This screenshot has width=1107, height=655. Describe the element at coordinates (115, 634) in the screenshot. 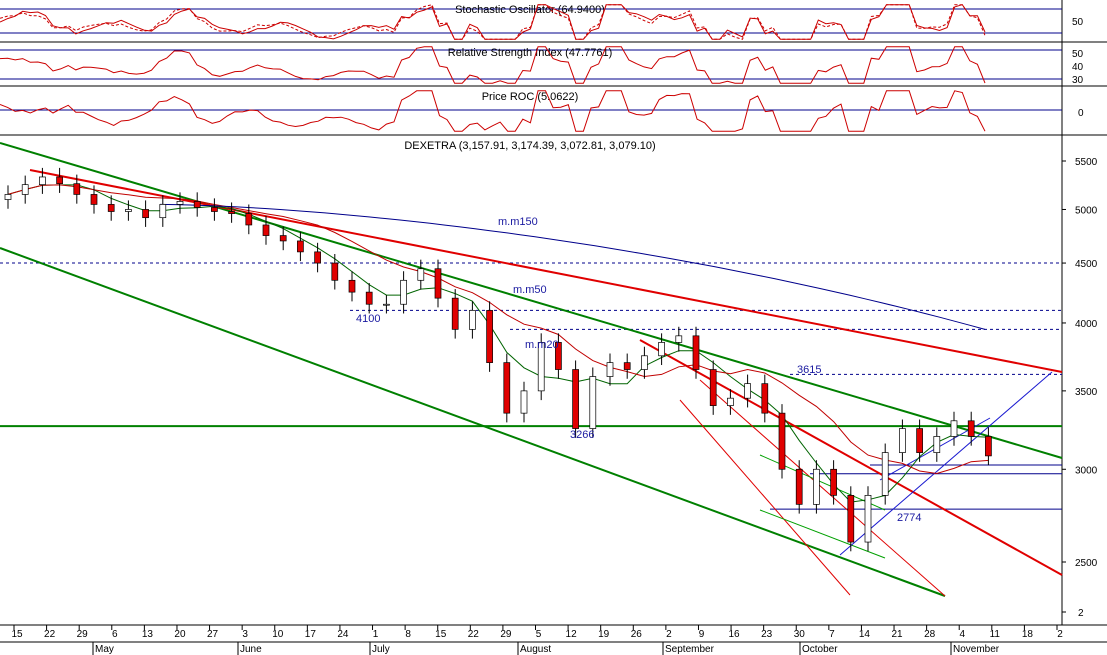

I see `date-tick-label: 6` at that location.